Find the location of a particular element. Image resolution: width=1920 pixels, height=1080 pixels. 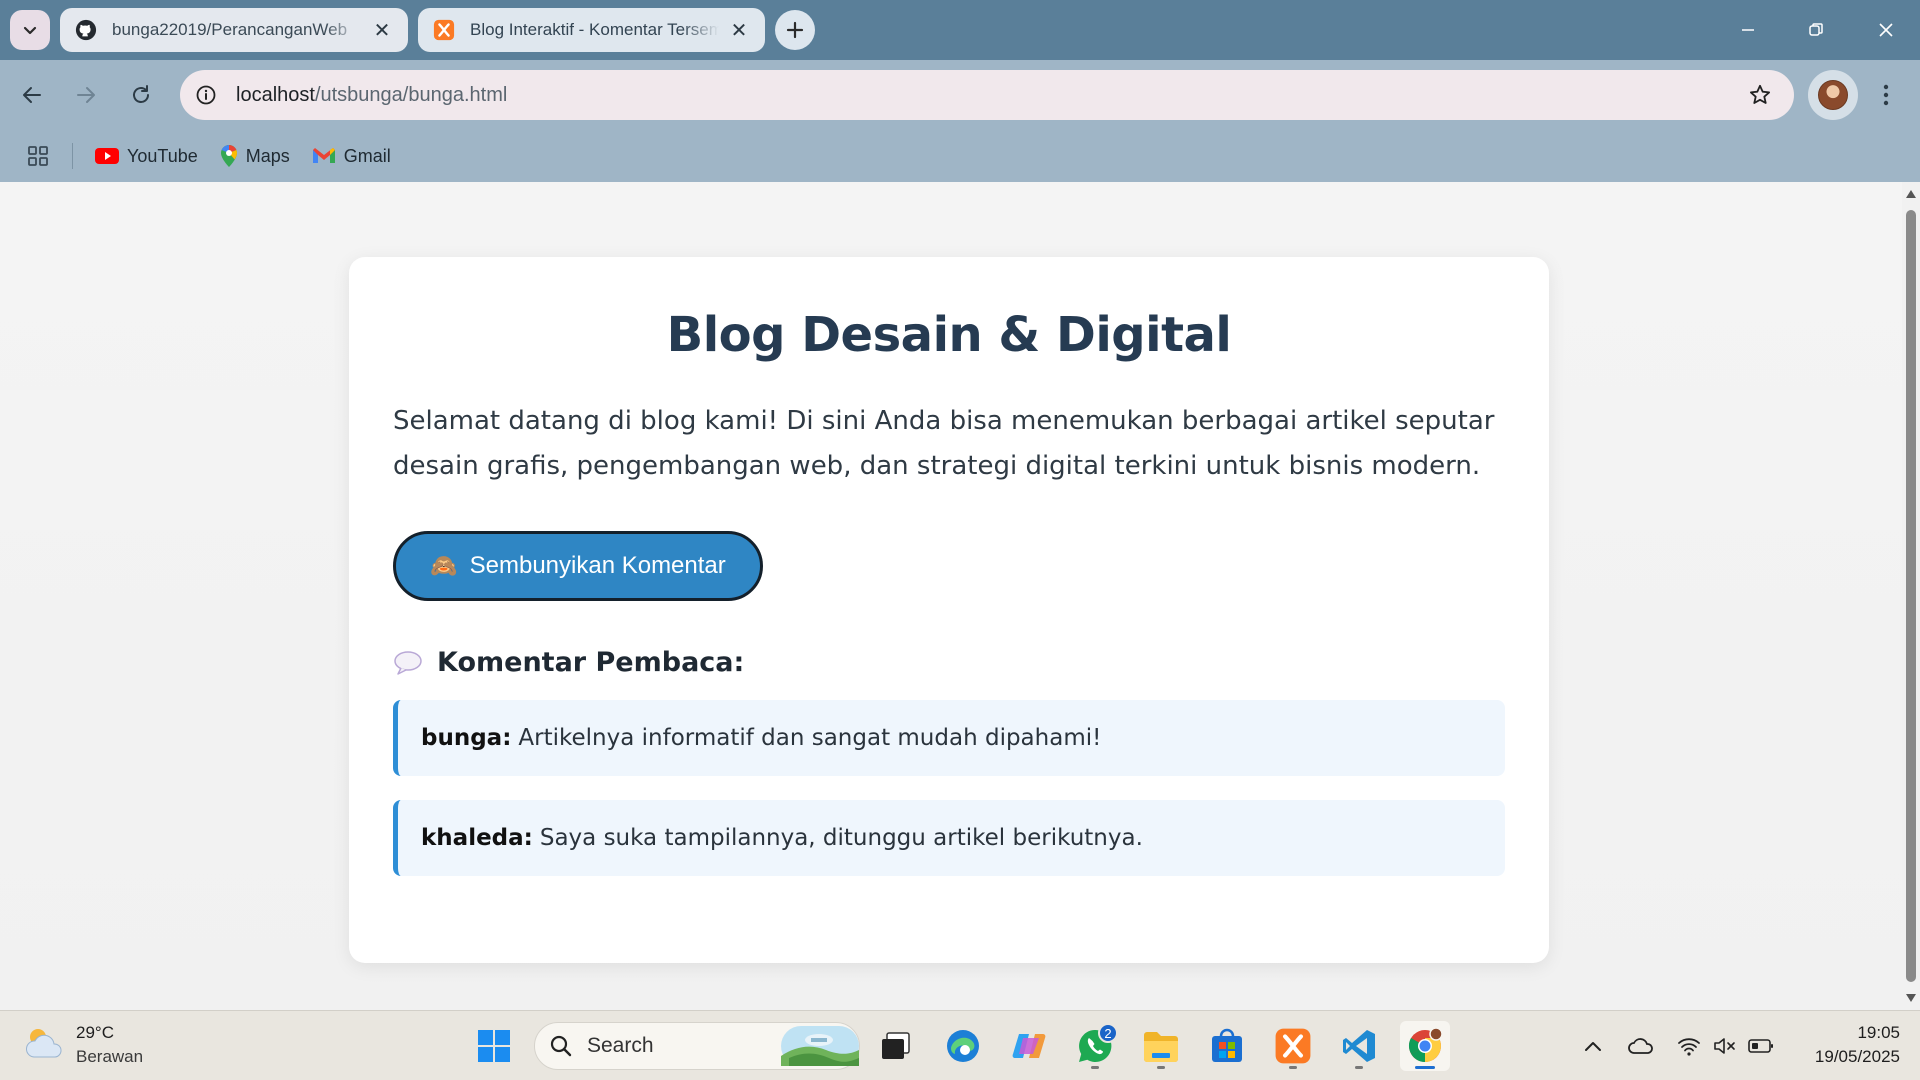

url-text: localhost/utsbunga/bunga.html is located at coordinates (988, 95).